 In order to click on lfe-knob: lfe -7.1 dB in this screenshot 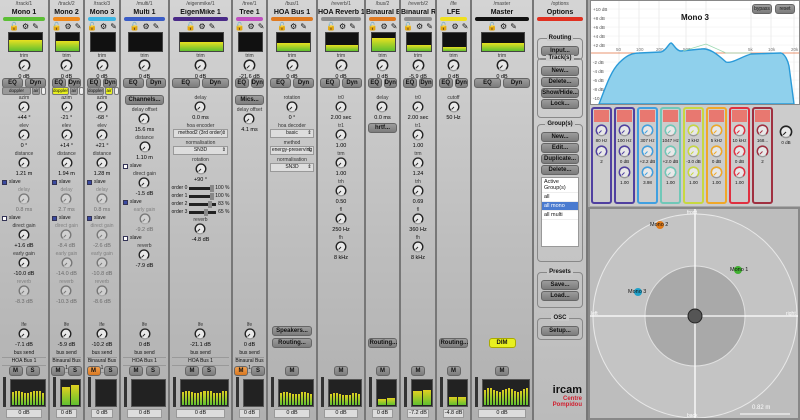, I will do `click(24, 335)`.